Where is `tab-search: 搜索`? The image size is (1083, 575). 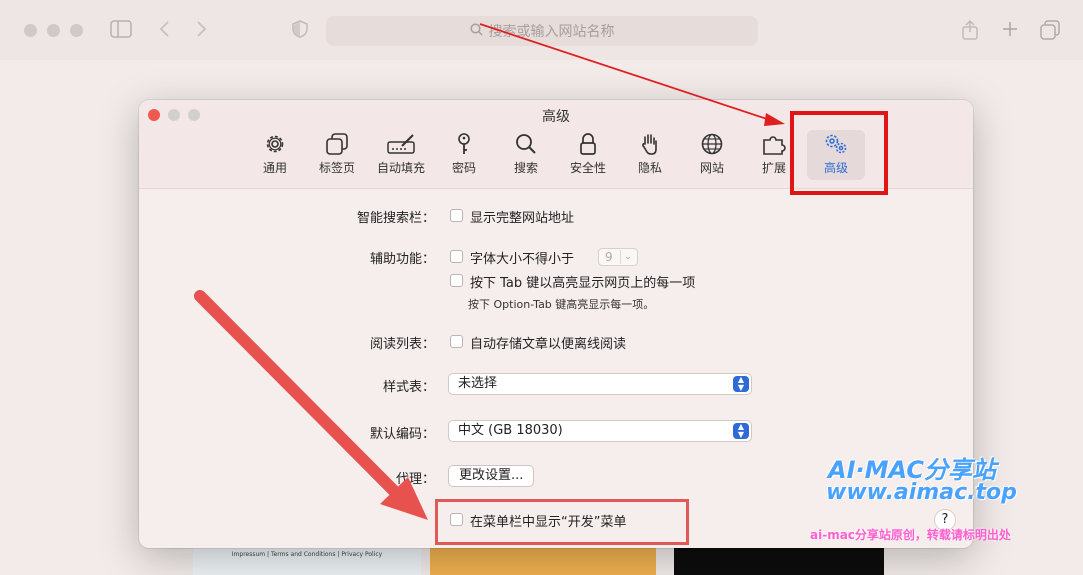 tab-search: 搜索 is located at coordinates (526, 155).